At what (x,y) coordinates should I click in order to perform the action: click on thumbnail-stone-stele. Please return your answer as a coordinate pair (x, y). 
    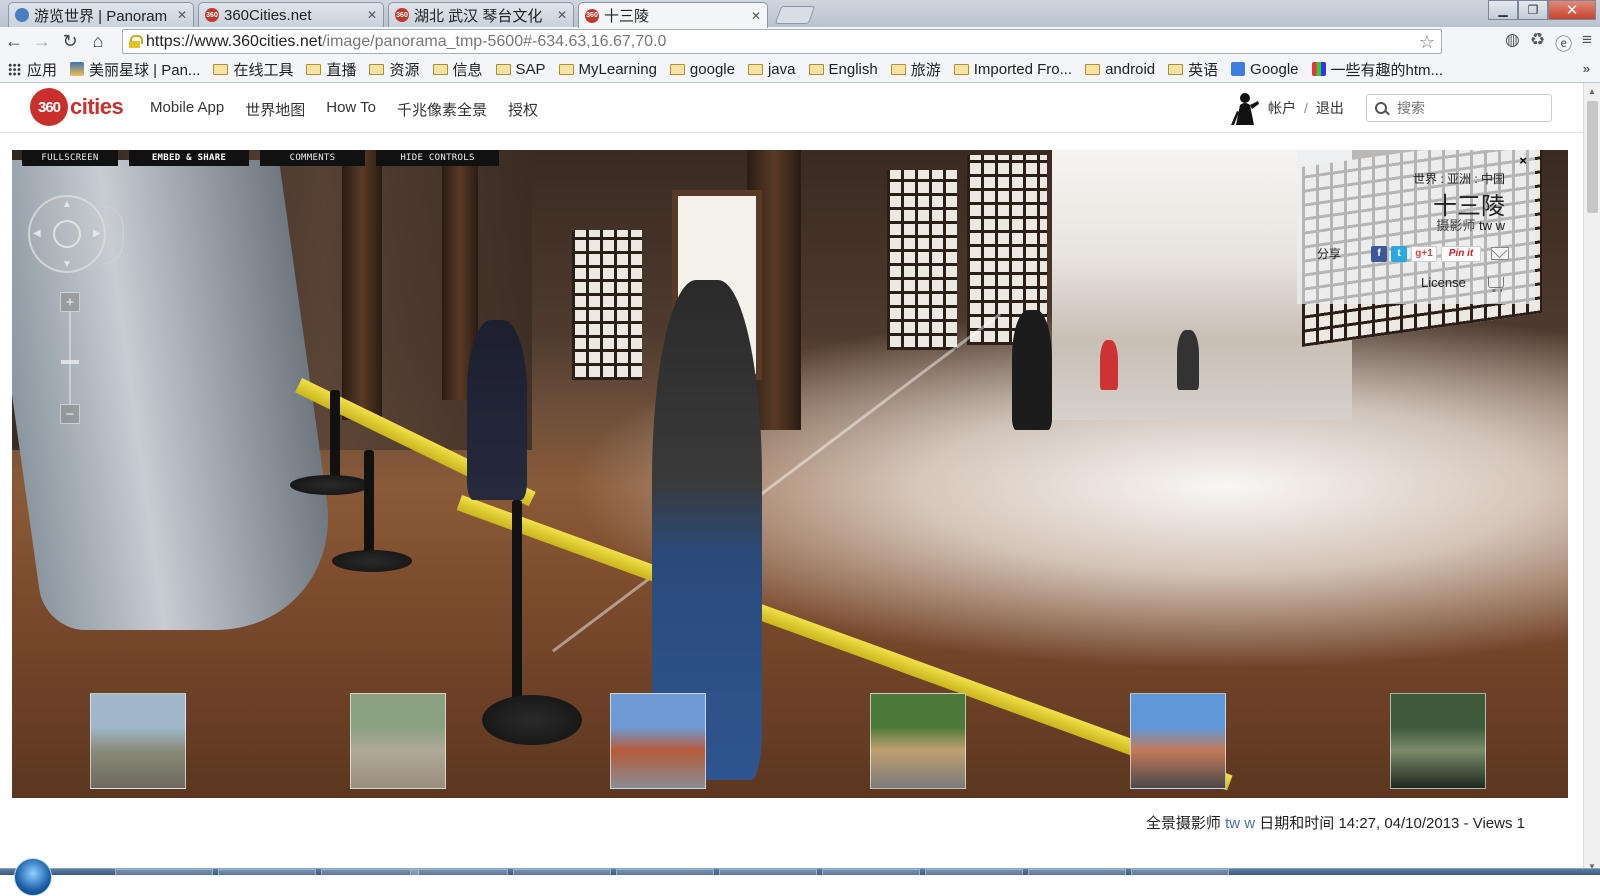
    Looking at the image, I should click on (398, 741).